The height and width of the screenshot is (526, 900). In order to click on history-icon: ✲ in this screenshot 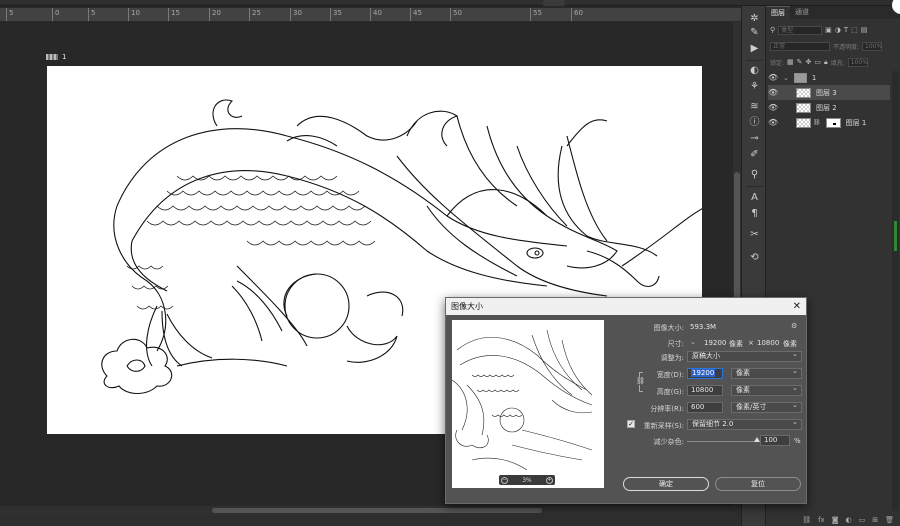, I will do `click(754, 18)`.